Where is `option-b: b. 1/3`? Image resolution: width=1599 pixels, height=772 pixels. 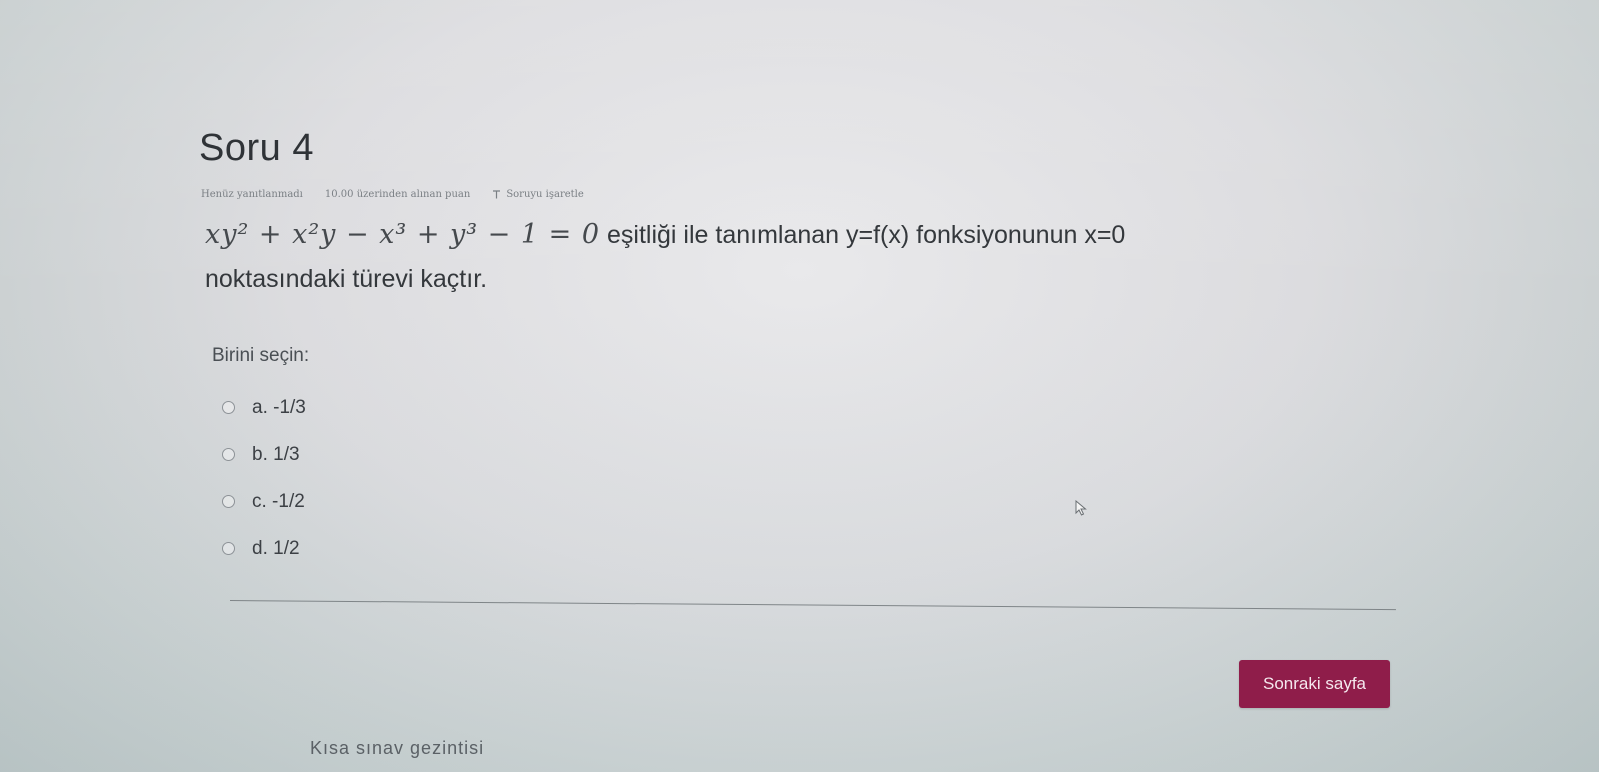
option-b: b. 1/3 is located at coordinates (264, 454).